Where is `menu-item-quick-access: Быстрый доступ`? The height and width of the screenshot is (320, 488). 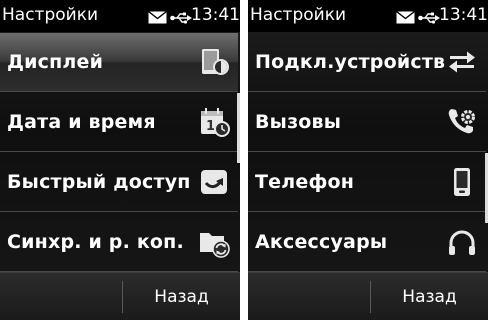
menu-item-quick-access: Быстрый доступ is located at coordinates (119, 182).